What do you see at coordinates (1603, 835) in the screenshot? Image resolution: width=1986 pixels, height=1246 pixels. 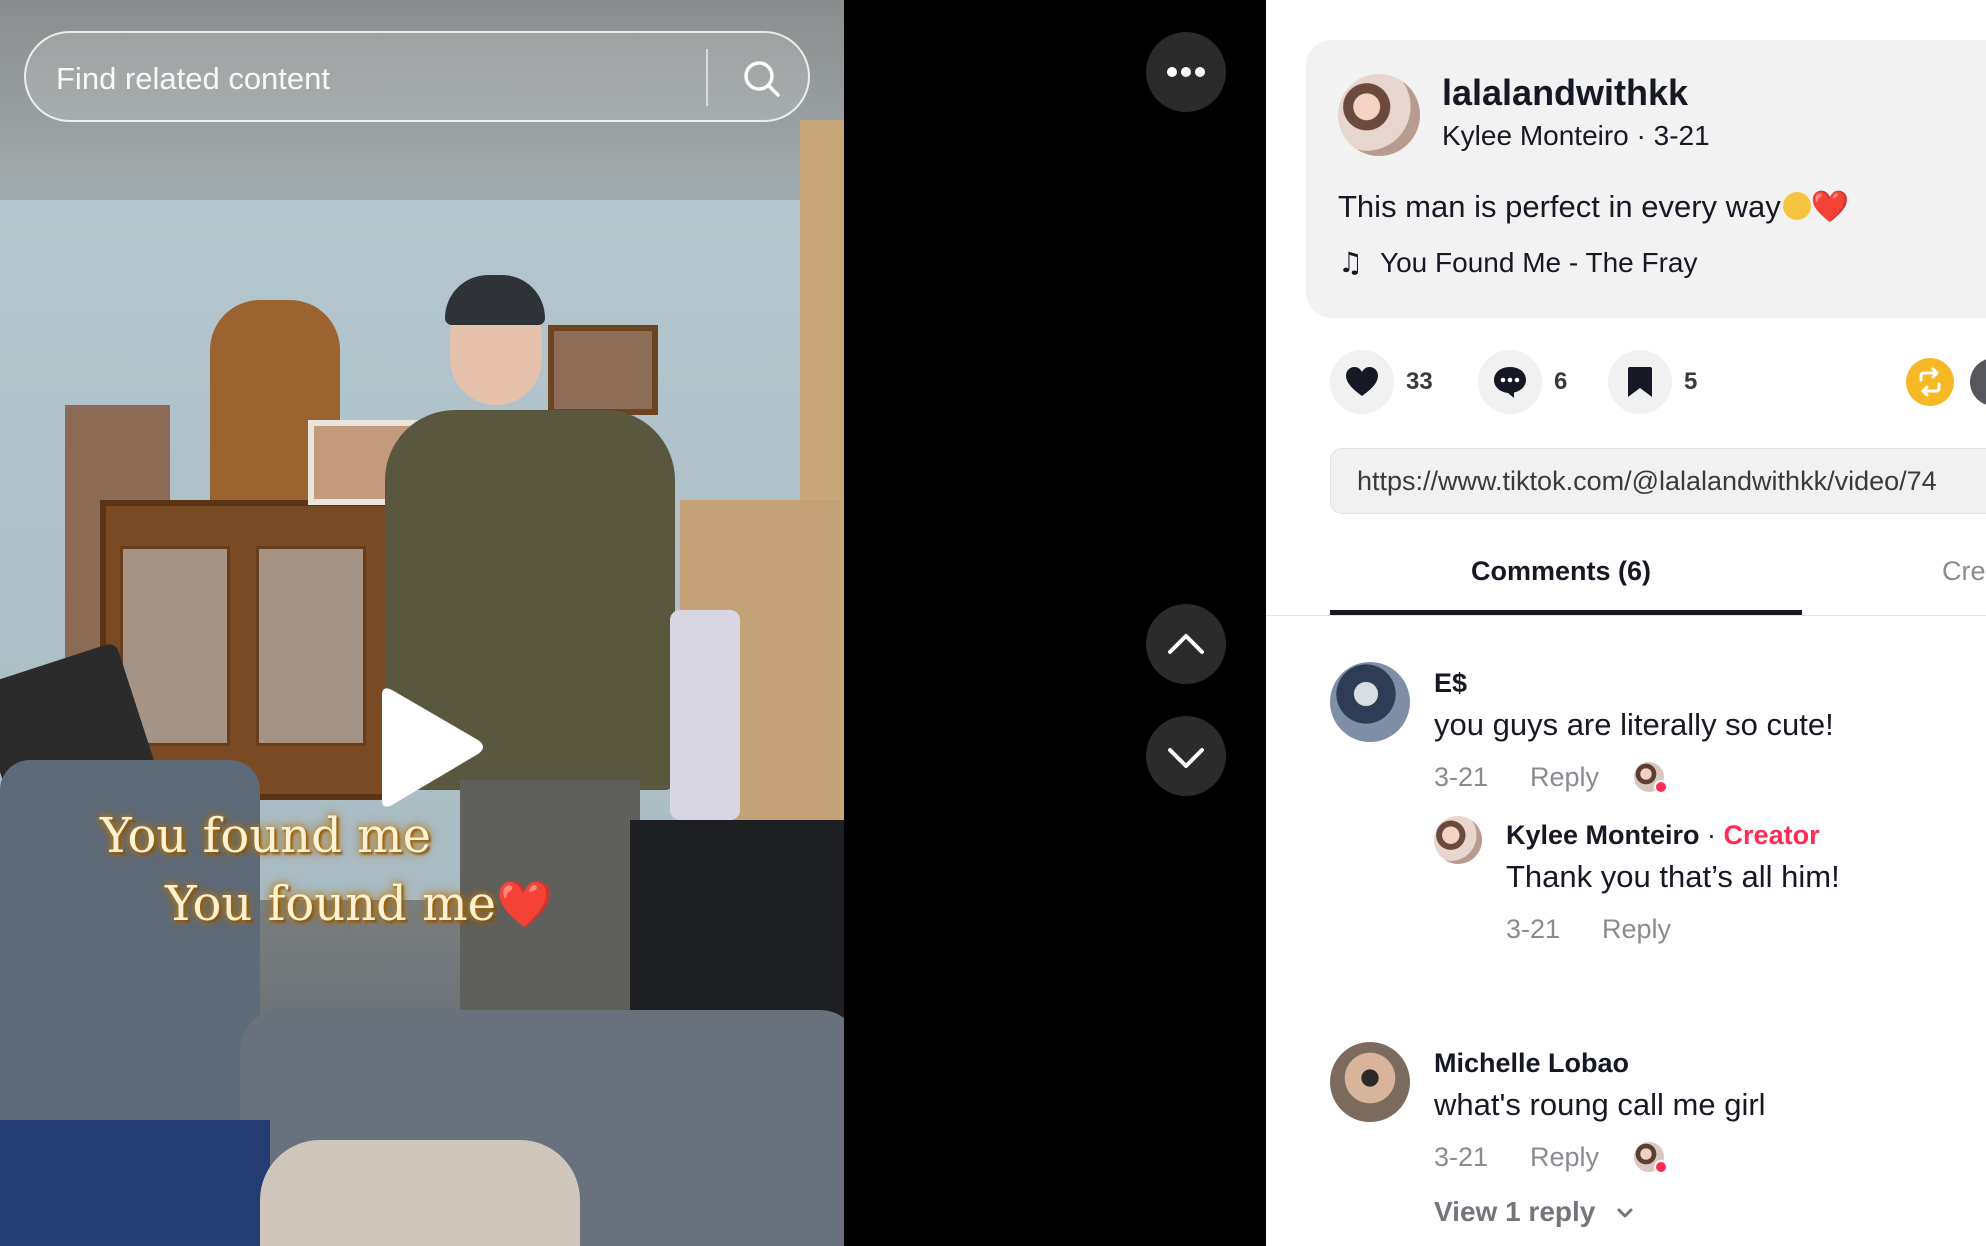 I see `reply-author-name: Kylee Monteiro` at bounding box center [1603, 835].